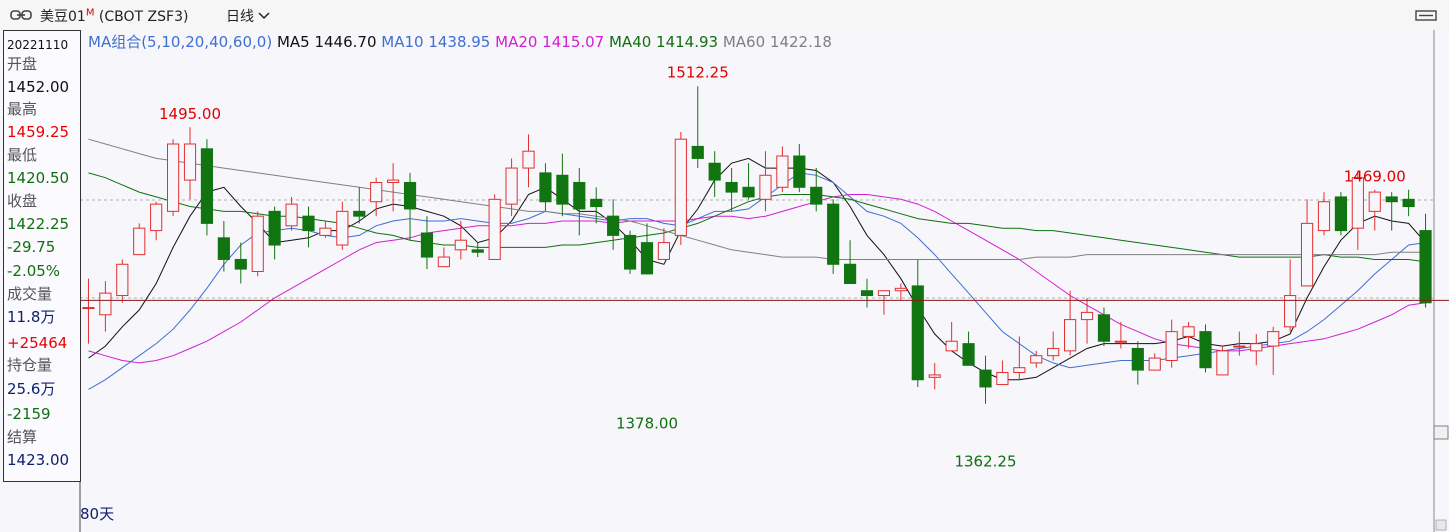  Describe the element at coordinates (34, 271) in the screenshot. I see `info-change-pct: -2.05%` at that location.